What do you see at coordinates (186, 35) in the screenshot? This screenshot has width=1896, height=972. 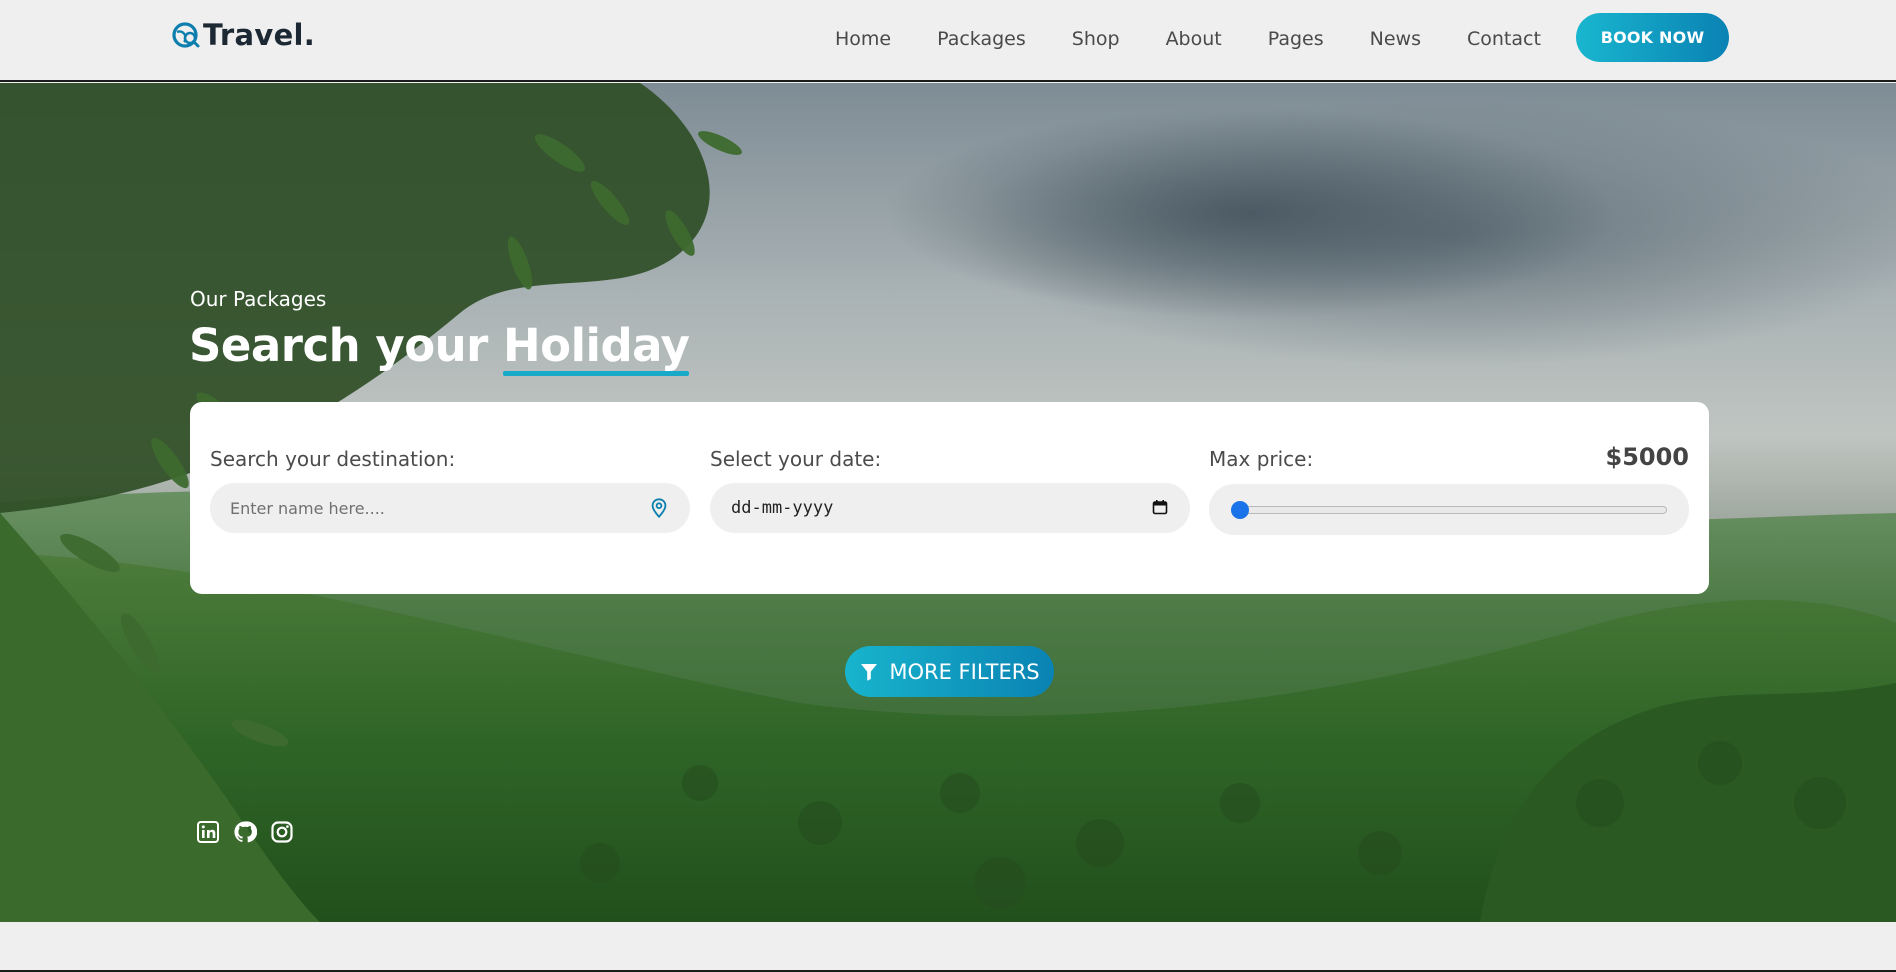 I see `globe-search-icon` at bounding box center [186, 35].